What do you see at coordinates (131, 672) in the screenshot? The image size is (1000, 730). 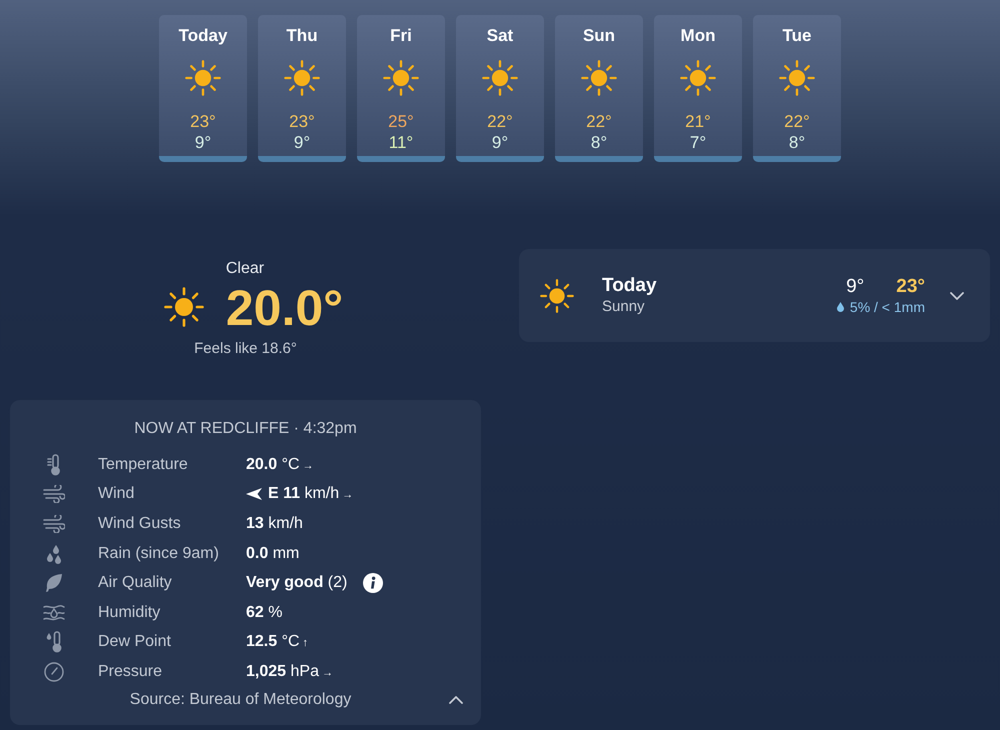 I see `row-label: Pressure` at bounding box center [131, 672].